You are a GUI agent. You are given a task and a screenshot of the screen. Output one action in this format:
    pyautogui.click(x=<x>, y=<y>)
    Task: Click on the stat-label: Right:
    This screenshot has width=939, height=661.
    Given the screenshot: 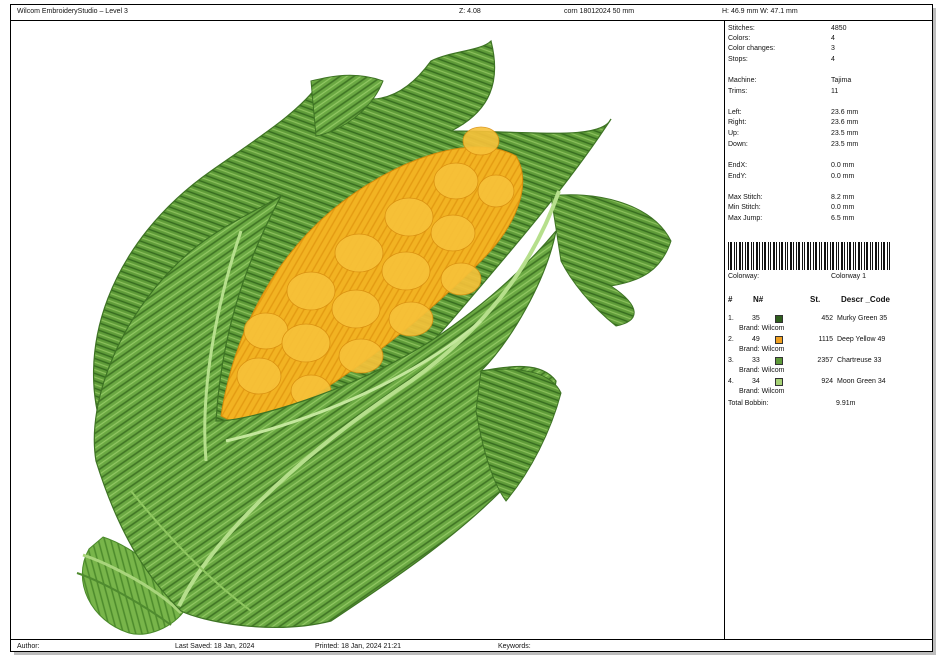 What is the action you would take?
    pyautogui.click(x=737, y=122)
    